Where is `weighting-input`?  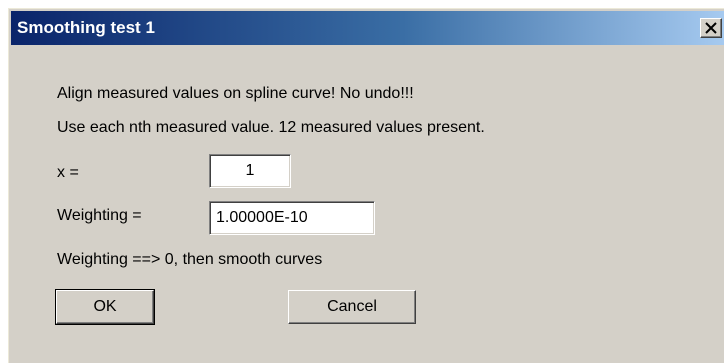
weighting-input is located at coordinates (292, 218).